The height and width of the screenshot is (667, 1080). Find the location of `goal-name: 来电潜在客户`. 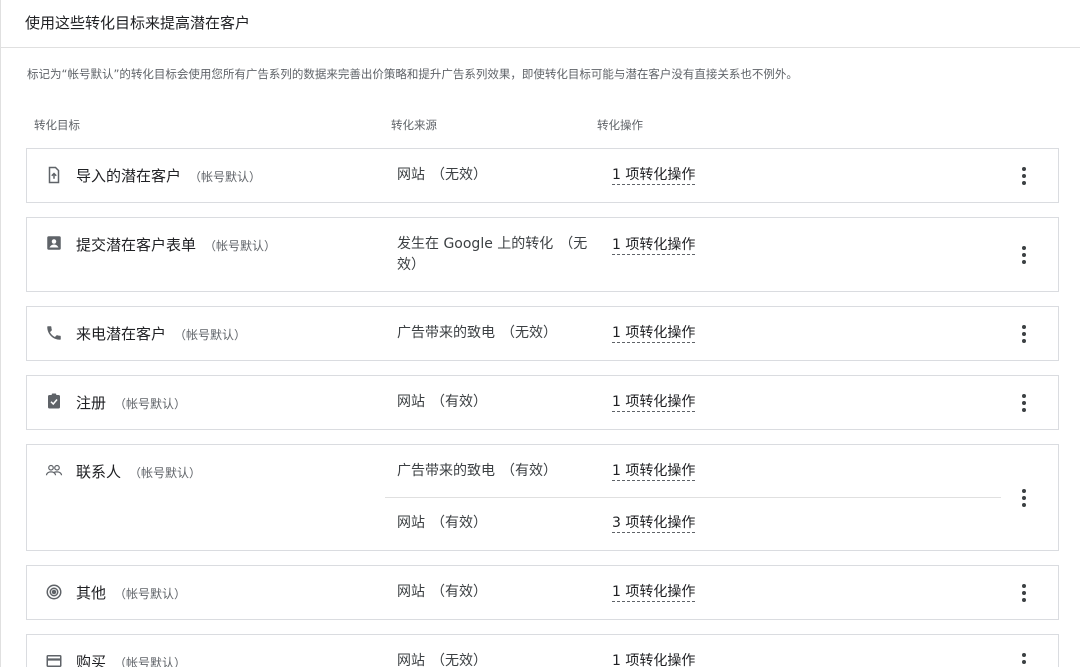

goal-name: 来电潜在客户 is located at coordinates (121, 334).